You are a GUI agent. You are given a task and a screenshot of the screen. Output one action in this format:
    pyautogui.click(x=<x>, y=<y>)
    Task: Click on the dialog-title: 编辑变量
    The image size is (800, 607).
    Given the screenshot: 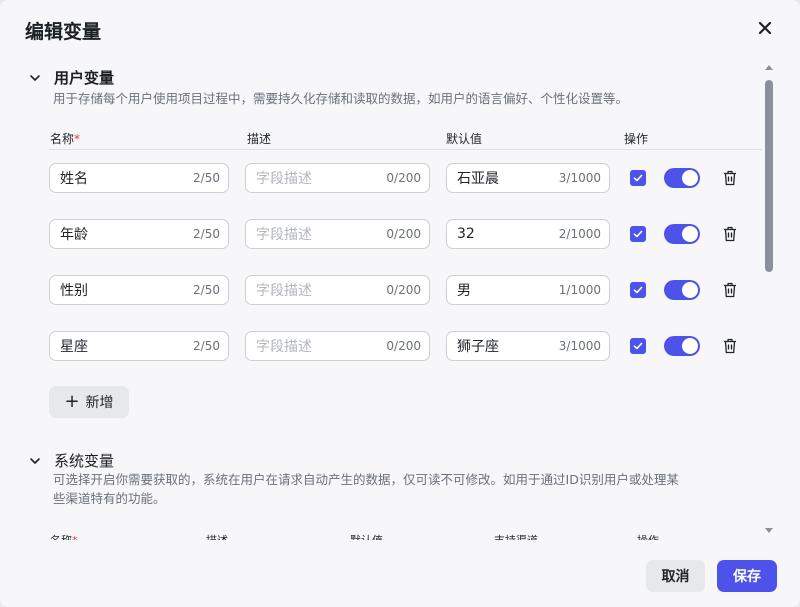 What is the action you would take?
    pyautogui.click(x=63, y=32)
    